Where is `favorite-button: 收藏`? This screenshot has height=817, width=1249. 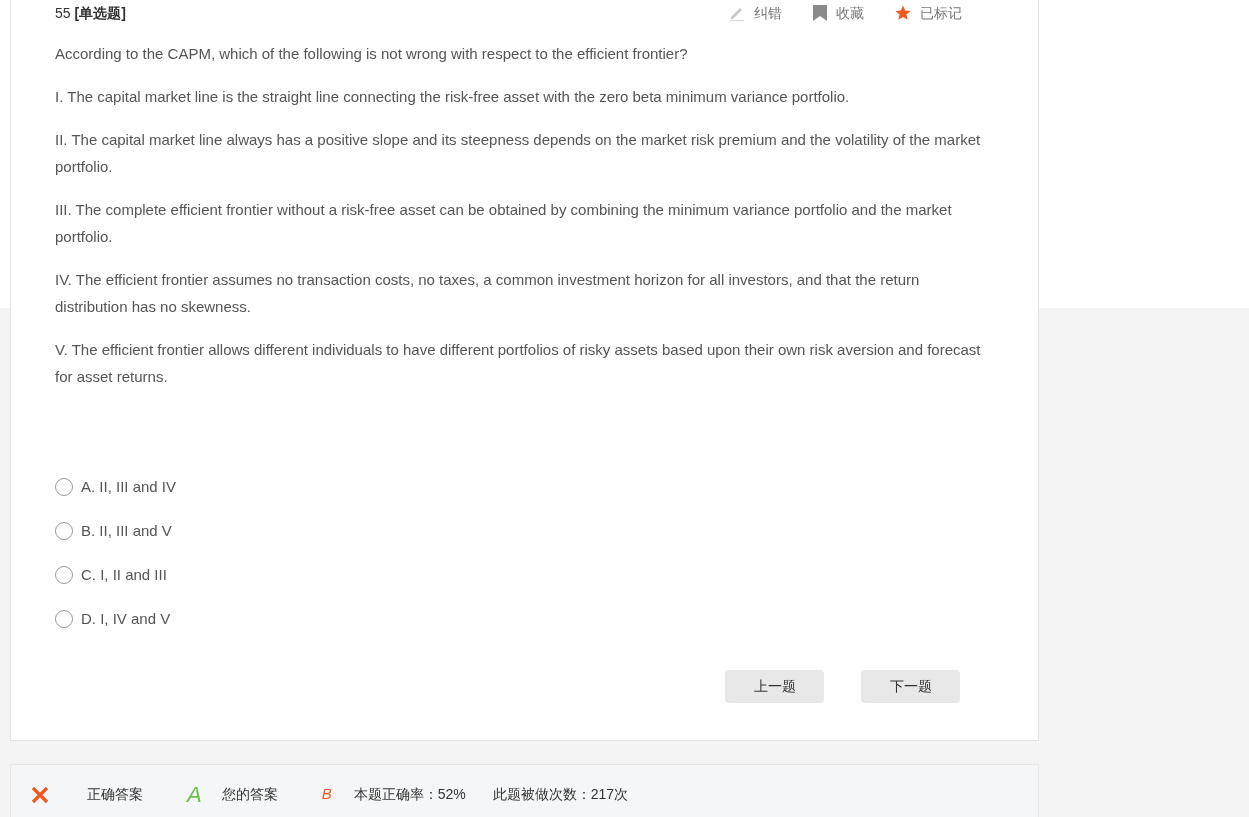
favorite-button: 收藏 is located at coordinates (838, 13).